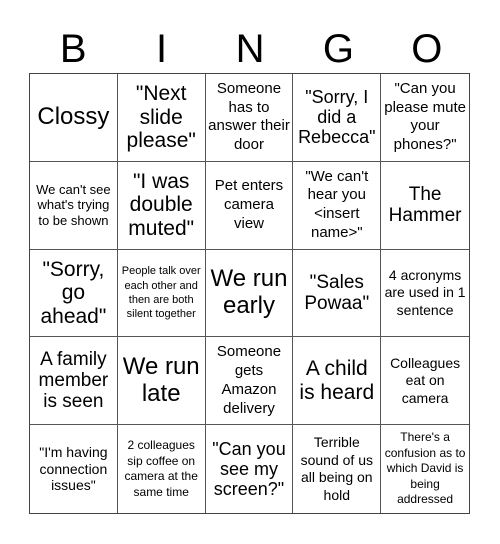 The height and width of the screenshot is (544, 500). I want to click on bingo-cell: "I was double muted", so click(161, 205).